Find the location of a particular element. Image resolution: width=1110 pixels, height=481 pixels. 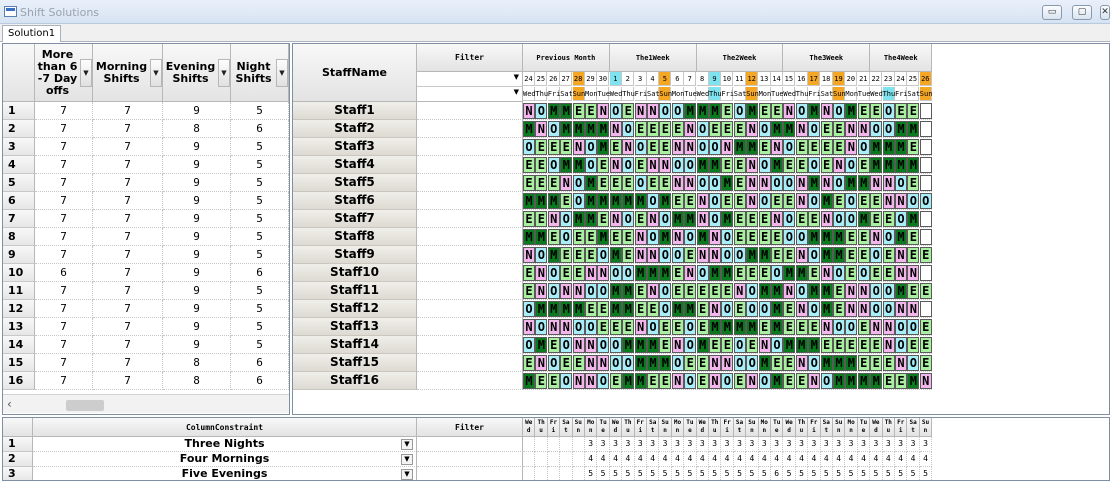

shift-cell is located at coordinates (925, 309).